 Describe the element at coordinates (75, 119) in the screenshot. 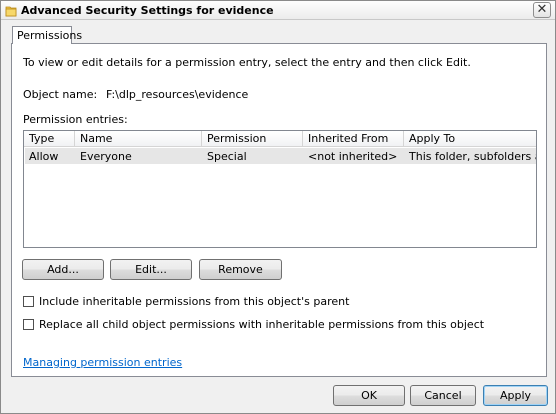

I see `permission-entries-label: Permission entries:` at that location.